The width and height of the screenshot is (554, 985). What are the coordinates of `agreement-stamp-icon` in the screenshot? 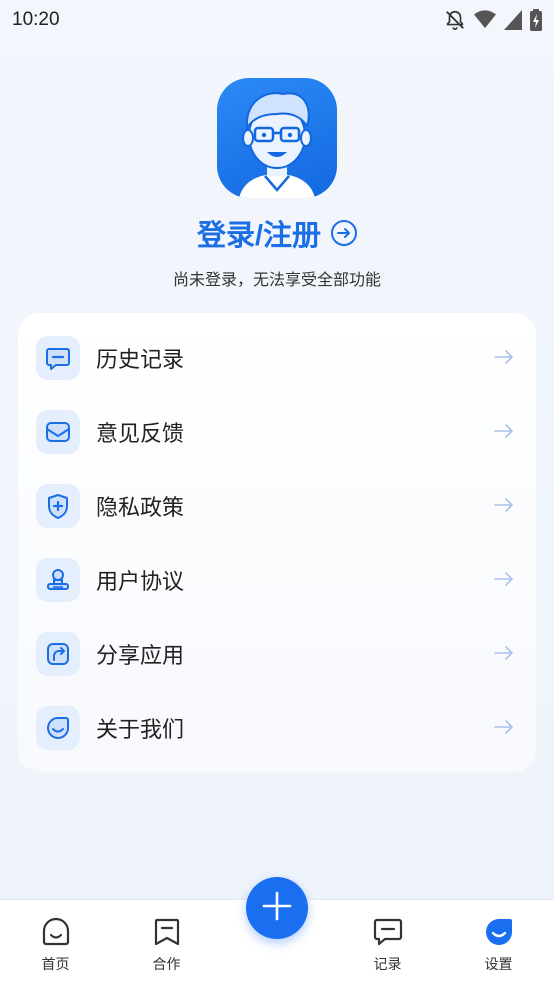 It's located at (58, 580).